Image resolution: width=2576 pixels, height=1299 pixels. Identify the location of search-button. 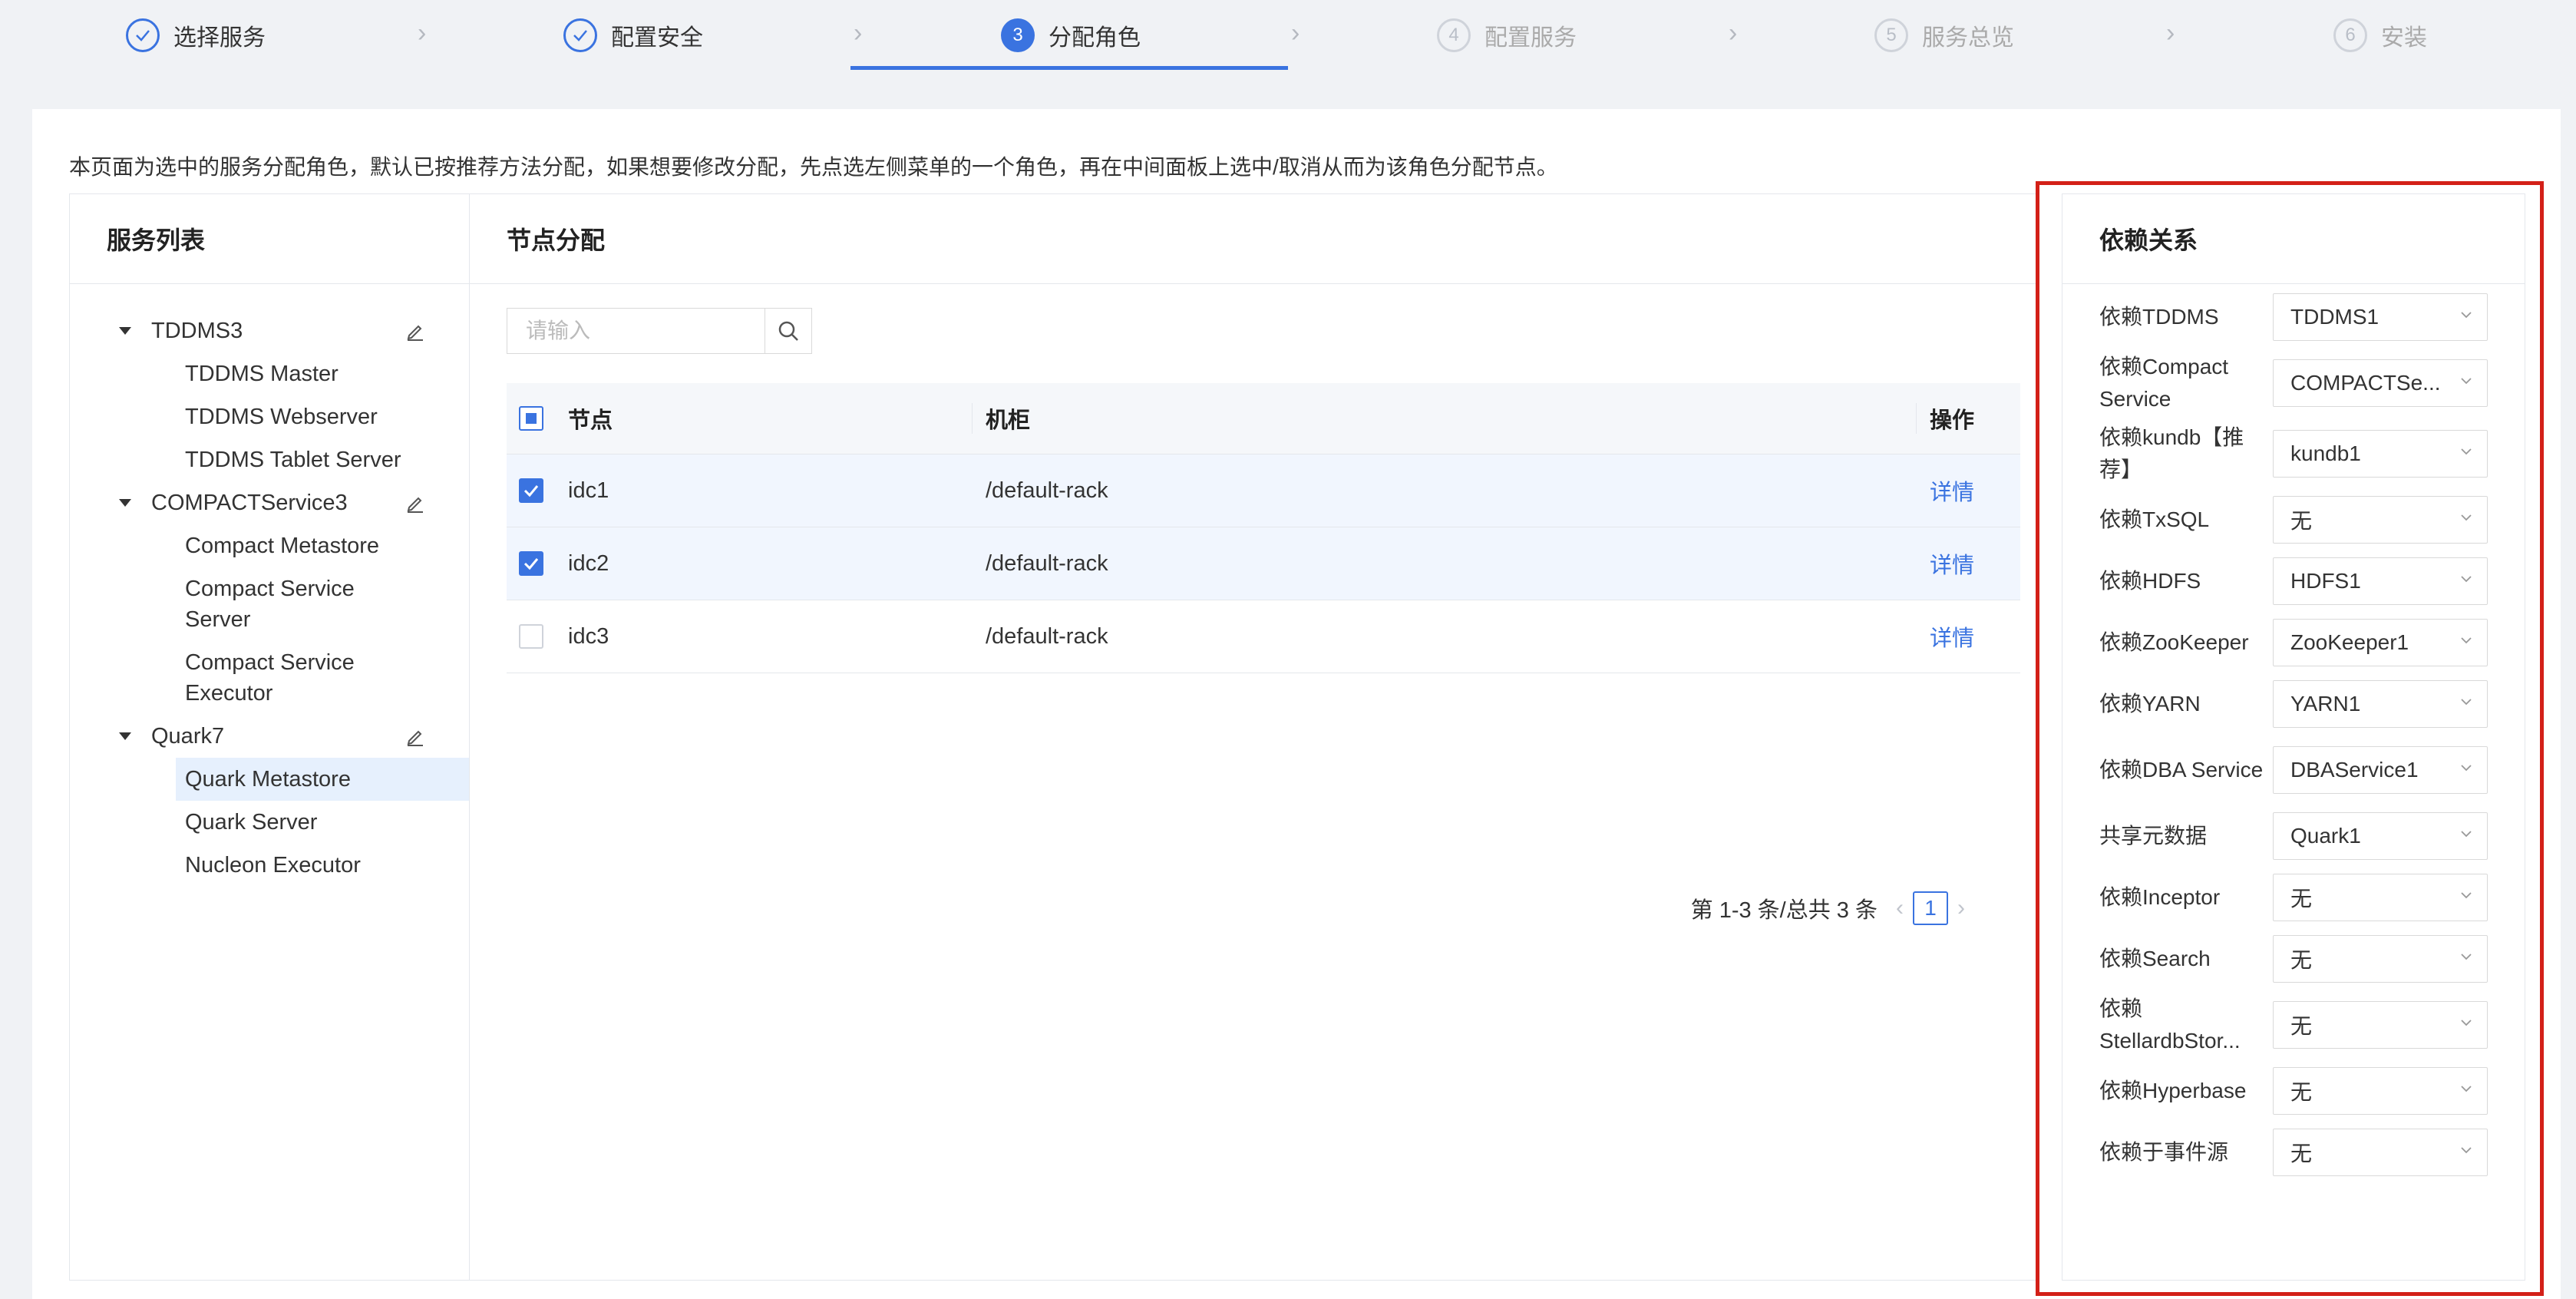
(788, 331).